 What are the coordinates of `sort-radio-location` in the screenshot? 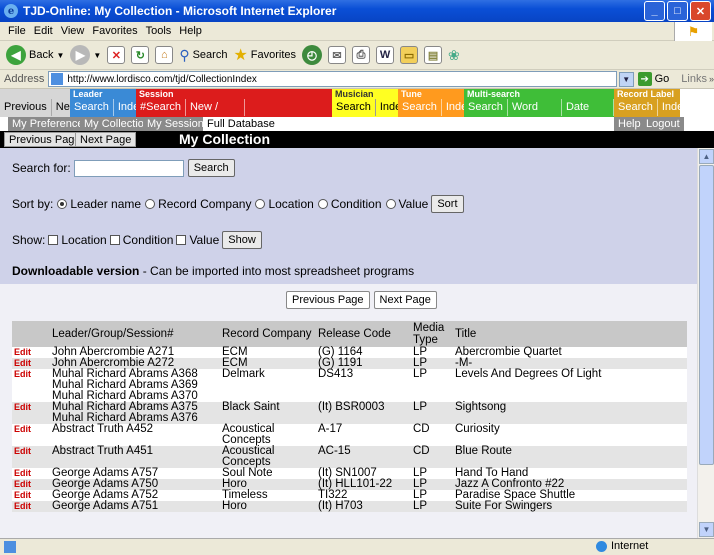 It's located at (260, 204).